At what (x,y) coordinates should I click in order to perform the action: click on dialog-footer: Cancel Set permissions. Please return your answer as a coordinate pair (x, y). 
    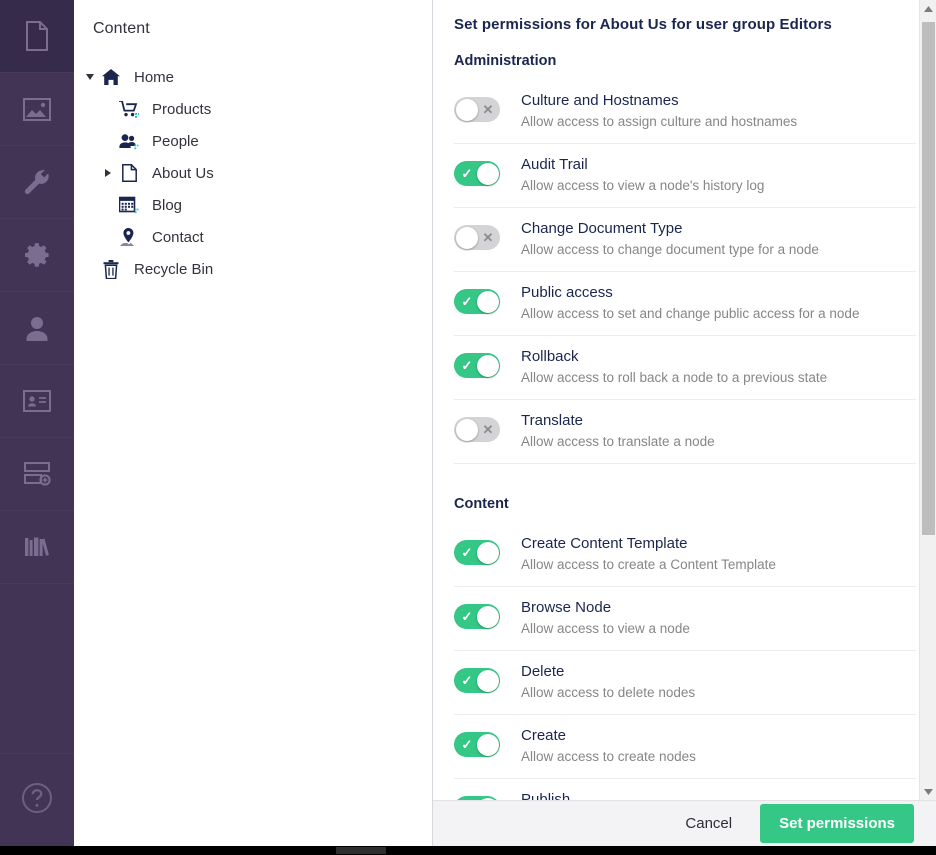
    Looking at the image, I should click on (684, 823).